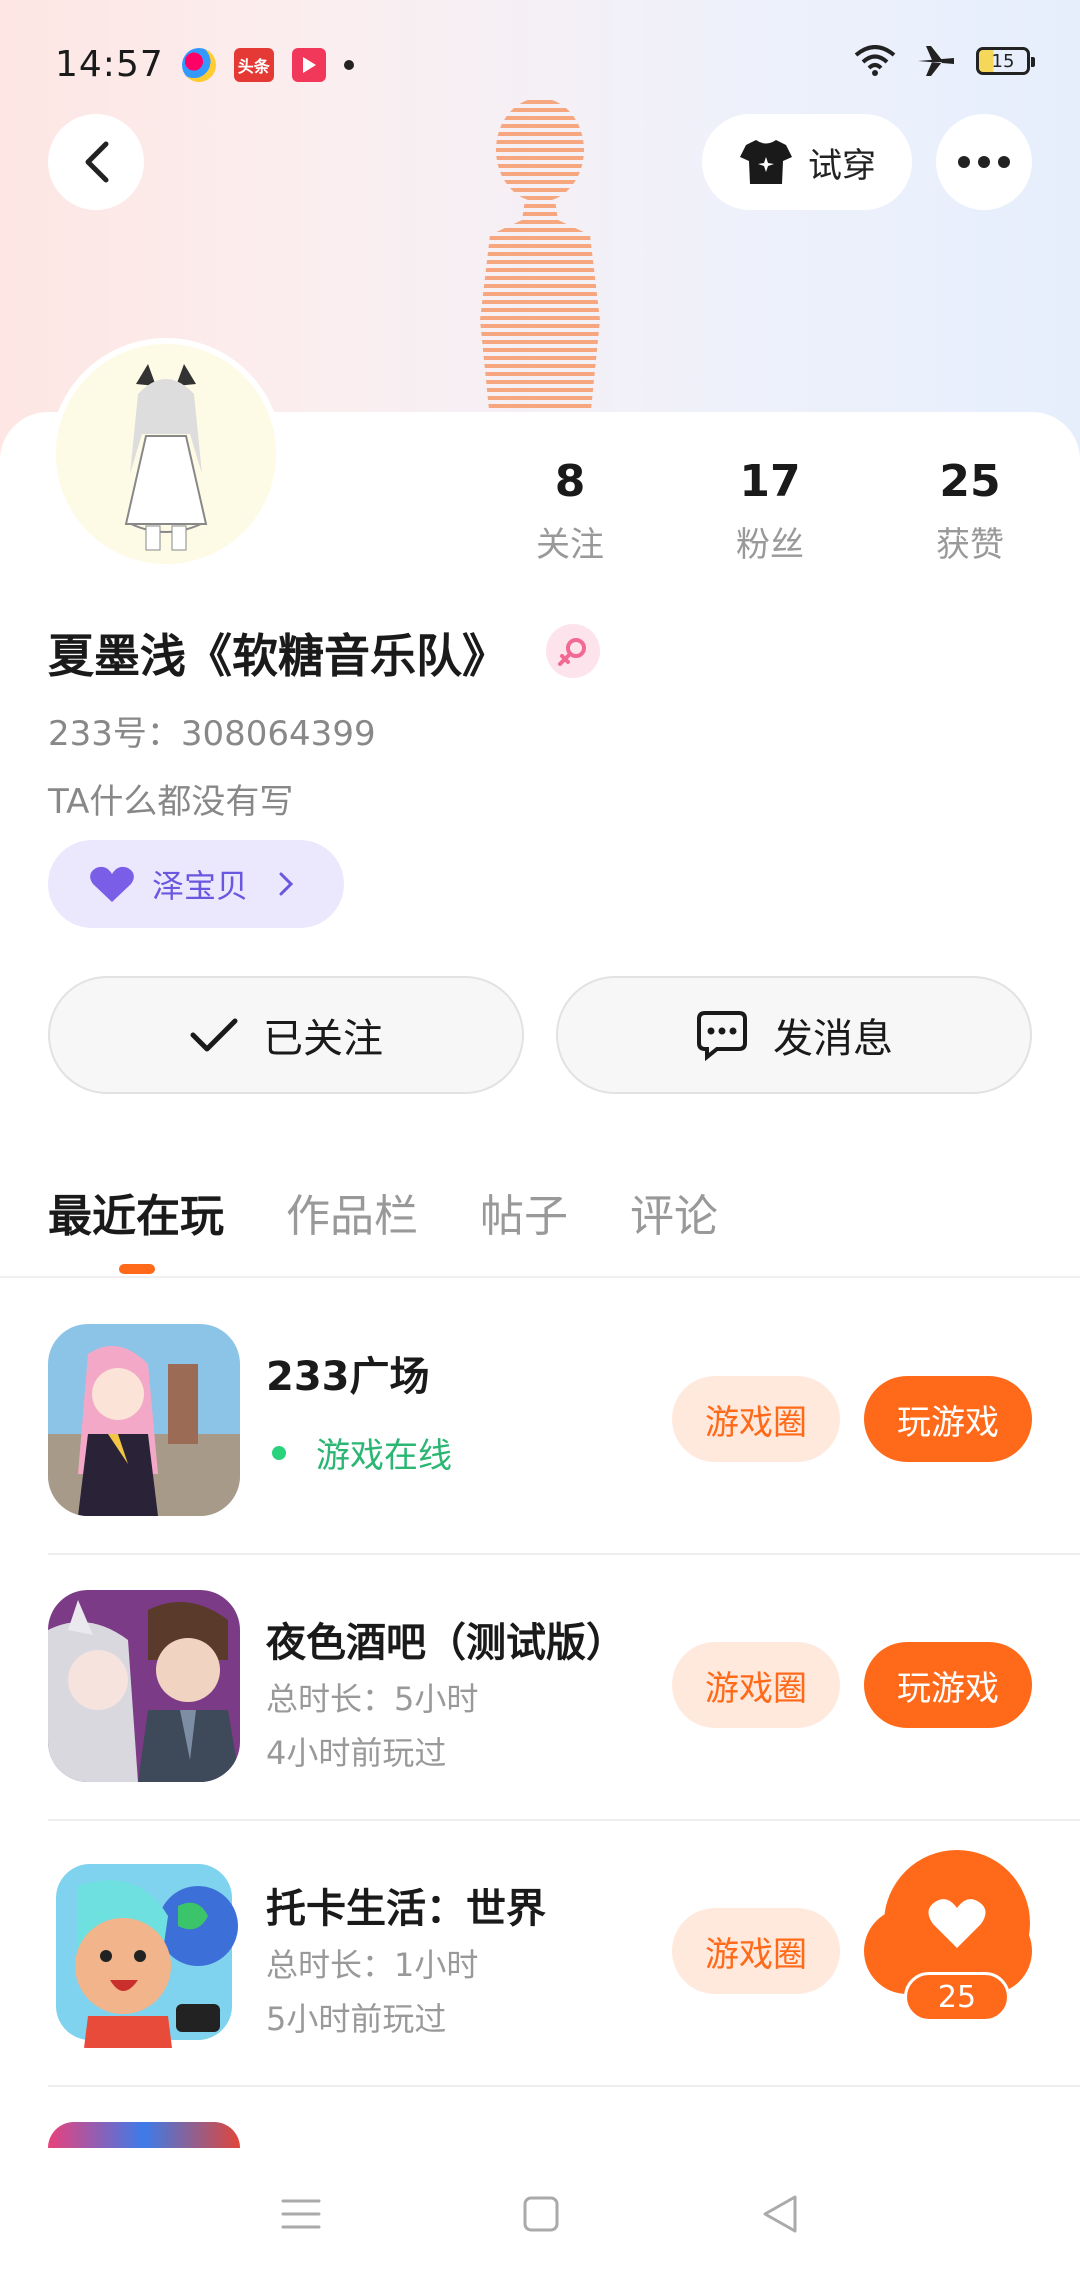 The height and width of the screenshot is (2280, 1080). What do you see at coordinates (570, 545) in the screenshot?
I see `stat-label: 关注` at bounding box center [570, 545].